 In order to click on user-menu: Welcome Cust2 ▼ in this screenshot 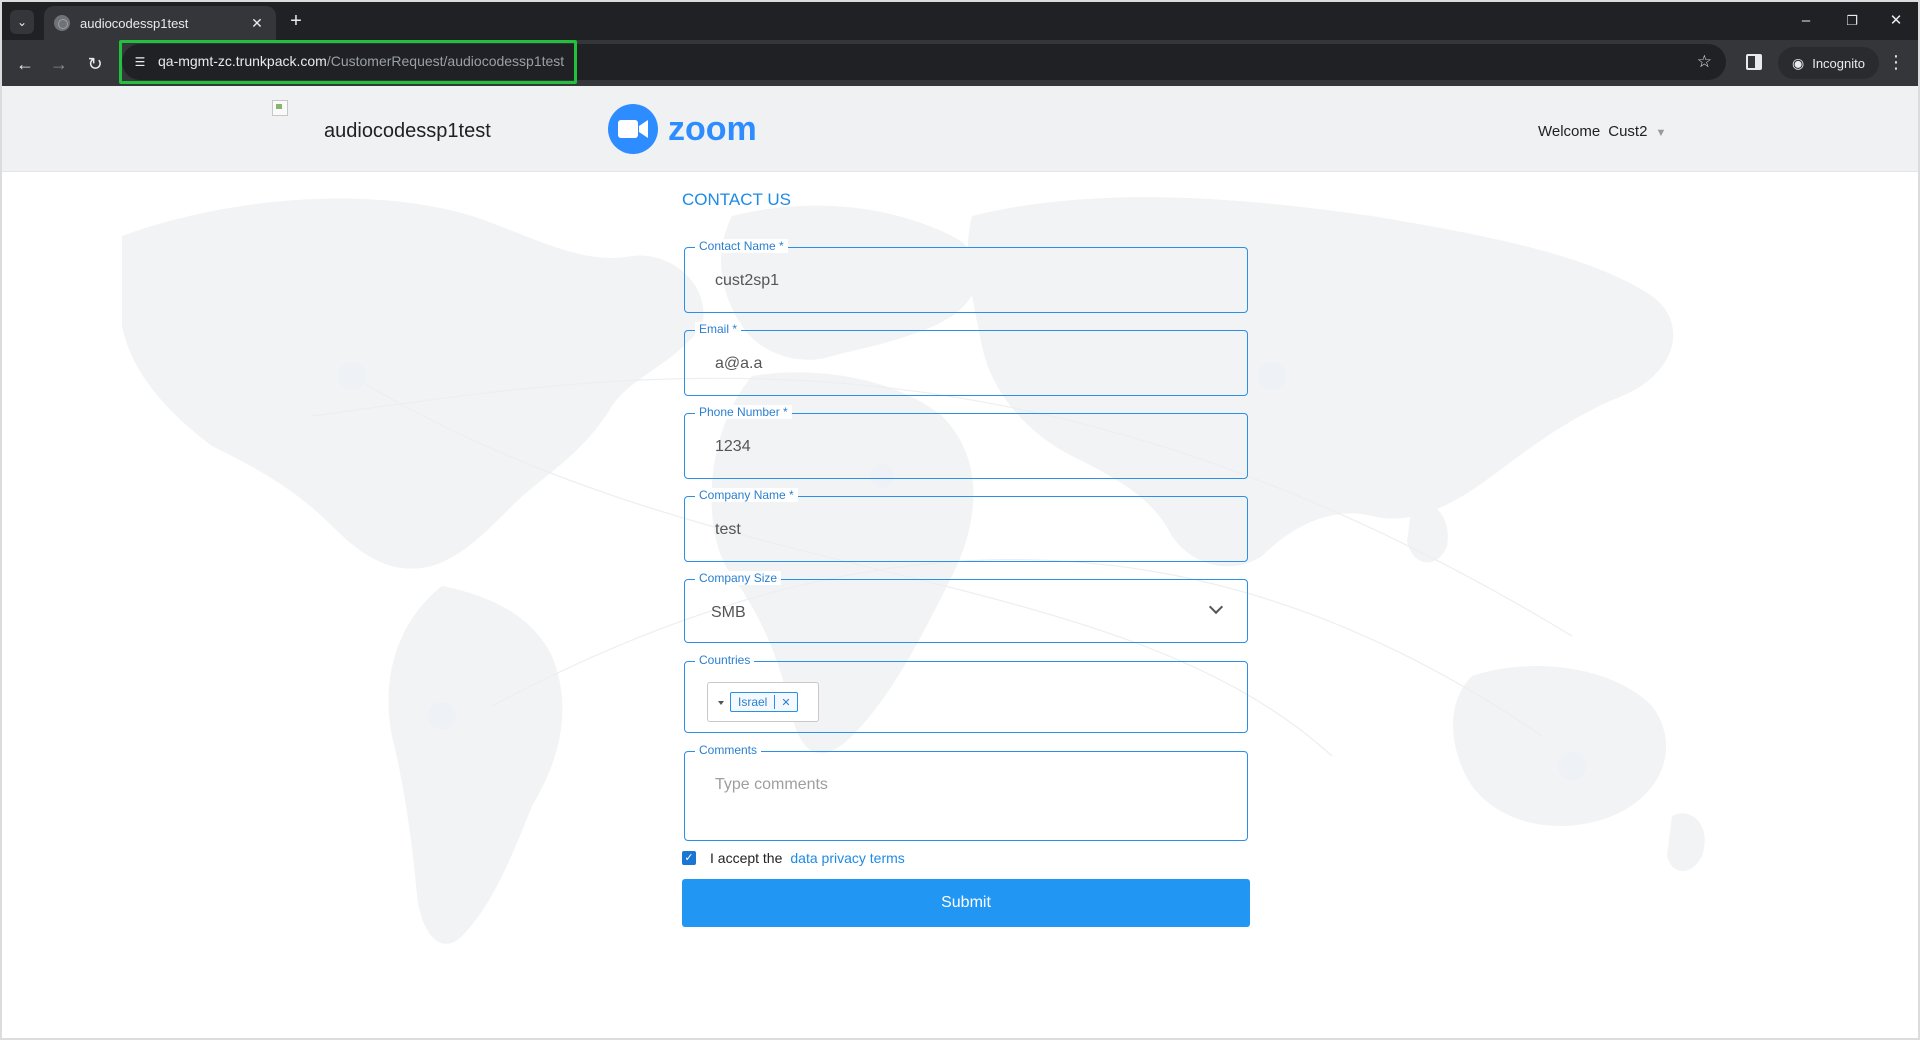, I will do `click(1602, 131)`.